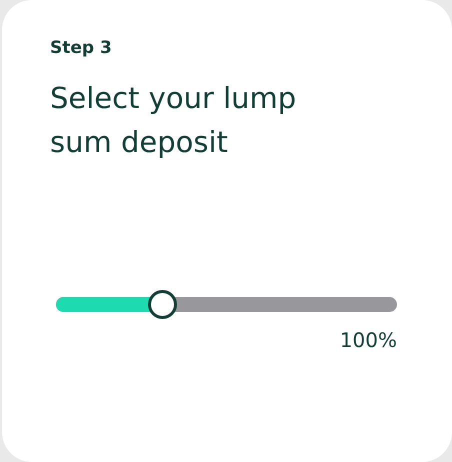 The image size is (452, 462). What do you see at coordinates (162, 304) in the screenshot?
I see `slider-thumb` at bounding box center [162, 304].